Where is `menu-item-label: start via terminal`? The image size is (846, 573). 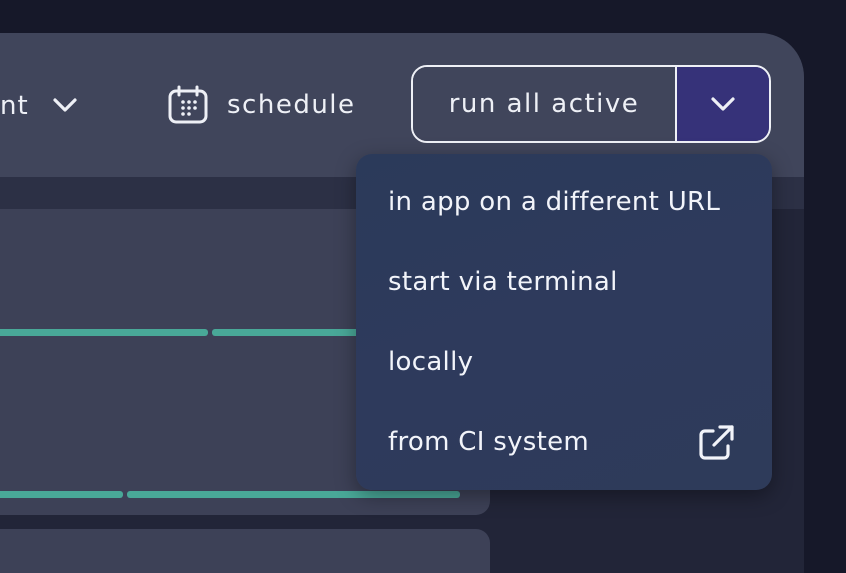
menu-item-label: start via terminal is located at coordinates (503, 282).